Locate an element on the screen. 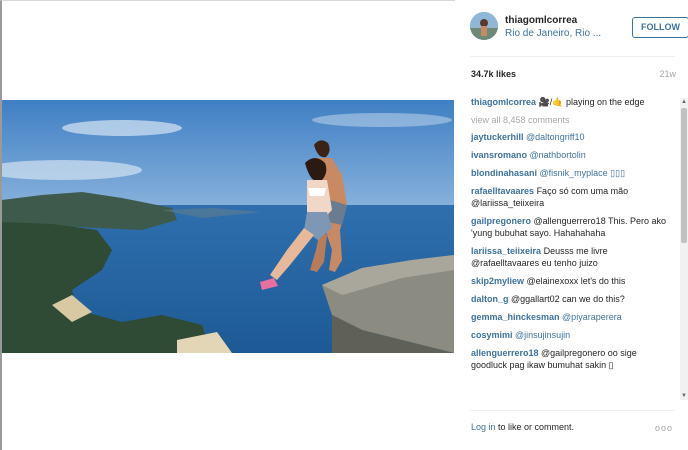 Image resolution: width=688 pixels, height=450 pixels. comment-username: lariissa_teiixeira is located at coordinates (506, 251).